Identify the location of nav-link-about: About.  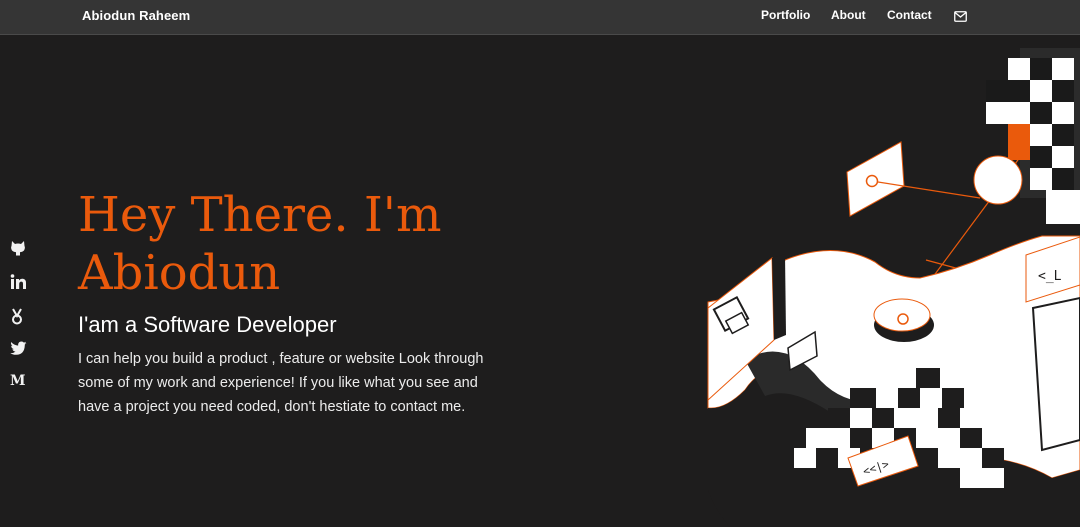
(848, 15).